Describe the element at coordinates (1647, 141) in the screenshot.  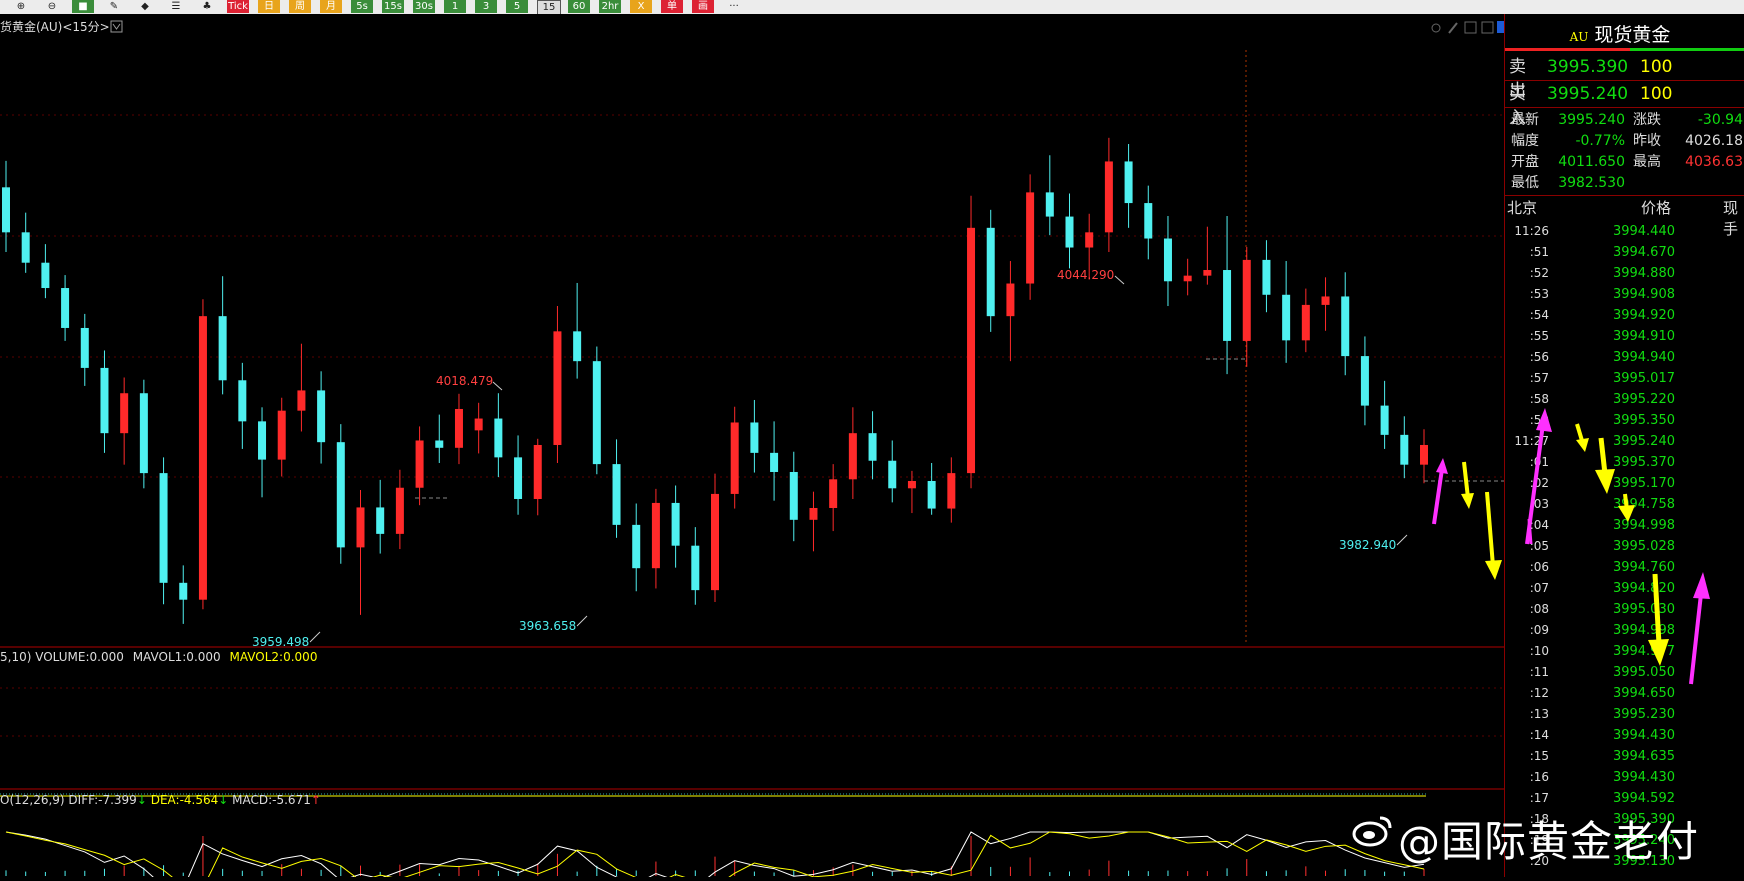
I see `stat-label: 昨收` at that location.